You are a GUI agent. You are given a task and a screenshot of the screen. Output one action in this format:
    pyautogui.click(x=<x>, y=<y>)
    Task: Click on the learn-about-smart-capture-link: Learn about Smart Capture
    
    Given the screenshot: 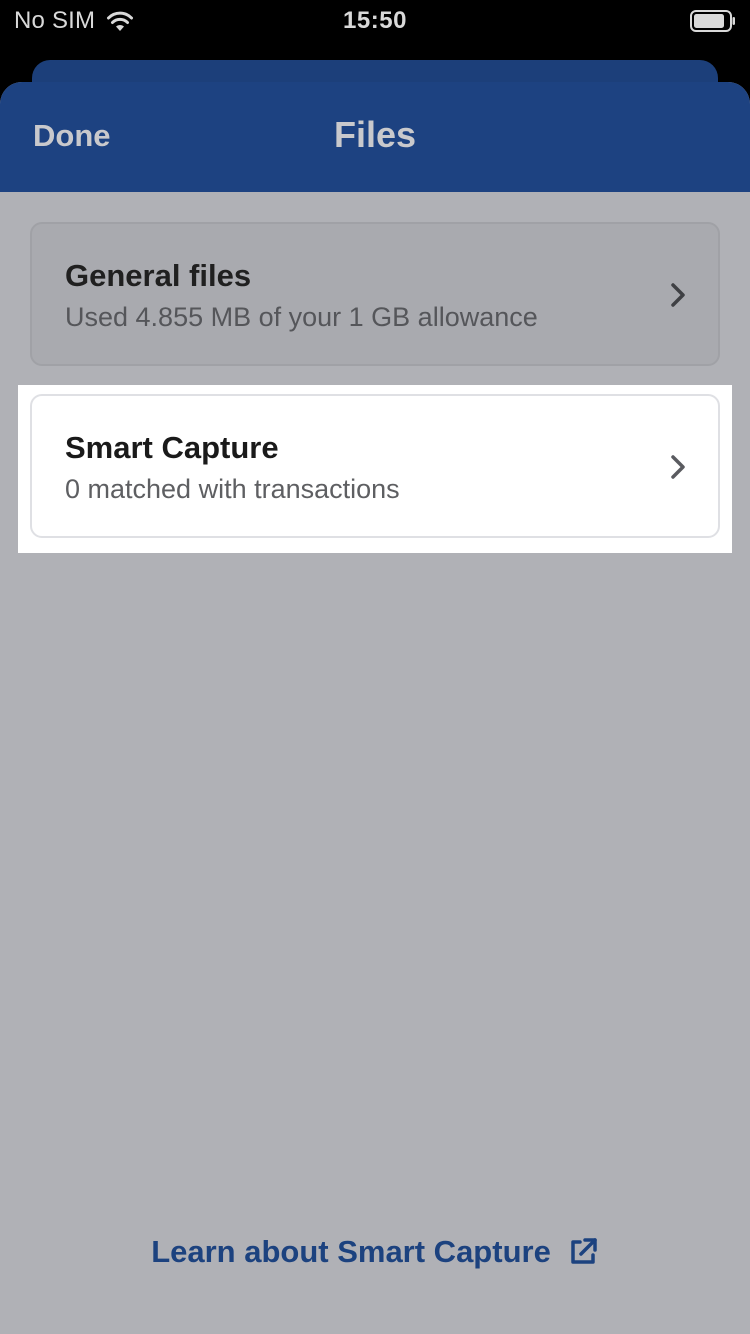 What is the action you would take?
    pyautogui.click(x=375, y=1252)
    